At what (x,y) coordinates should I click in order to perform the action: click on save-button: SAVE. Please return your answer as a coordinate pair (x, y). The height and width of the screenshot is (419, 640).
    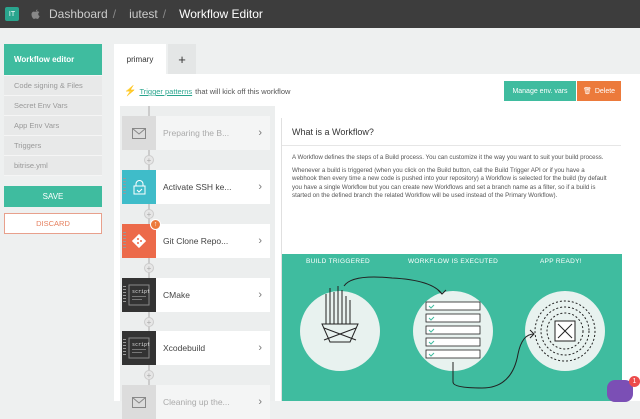
    Looking at the image, I should click on (53, 196).